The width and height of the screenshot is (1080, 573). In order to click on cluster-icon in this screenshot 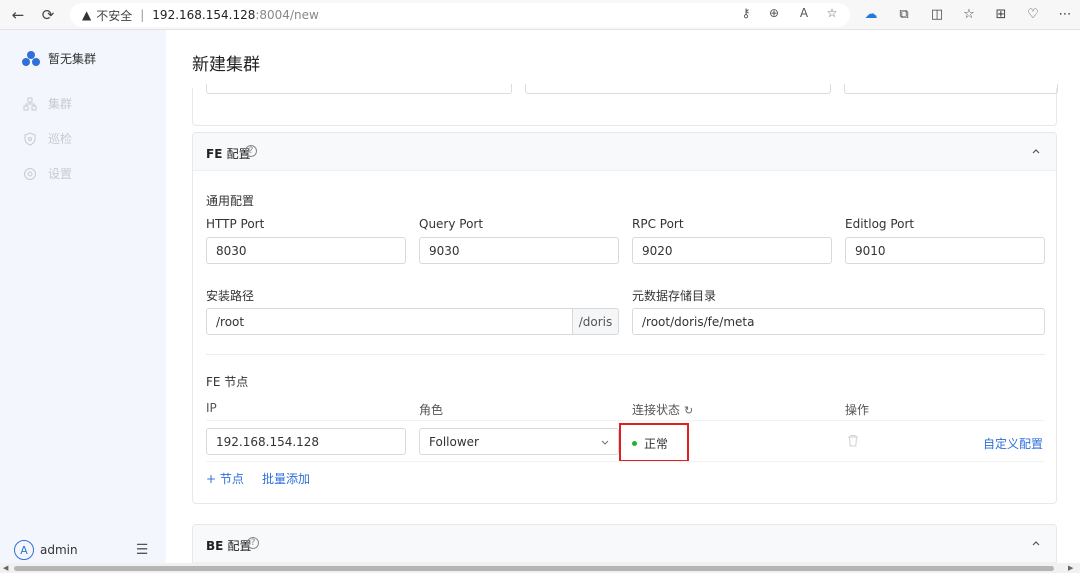, I will do `click(30, 104)`.